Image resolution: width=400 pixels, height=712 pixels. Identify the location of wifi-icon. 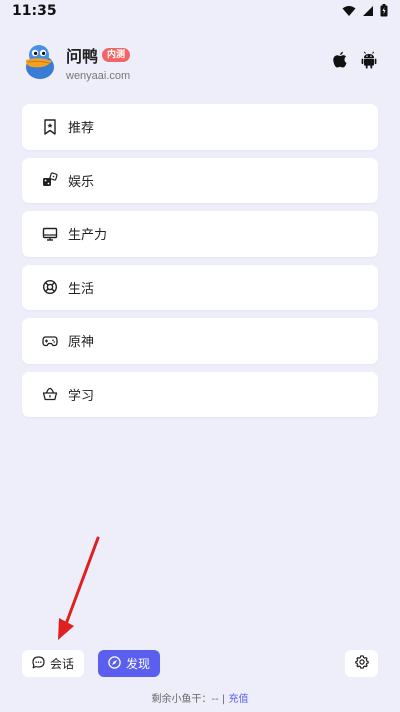
(349, 11).